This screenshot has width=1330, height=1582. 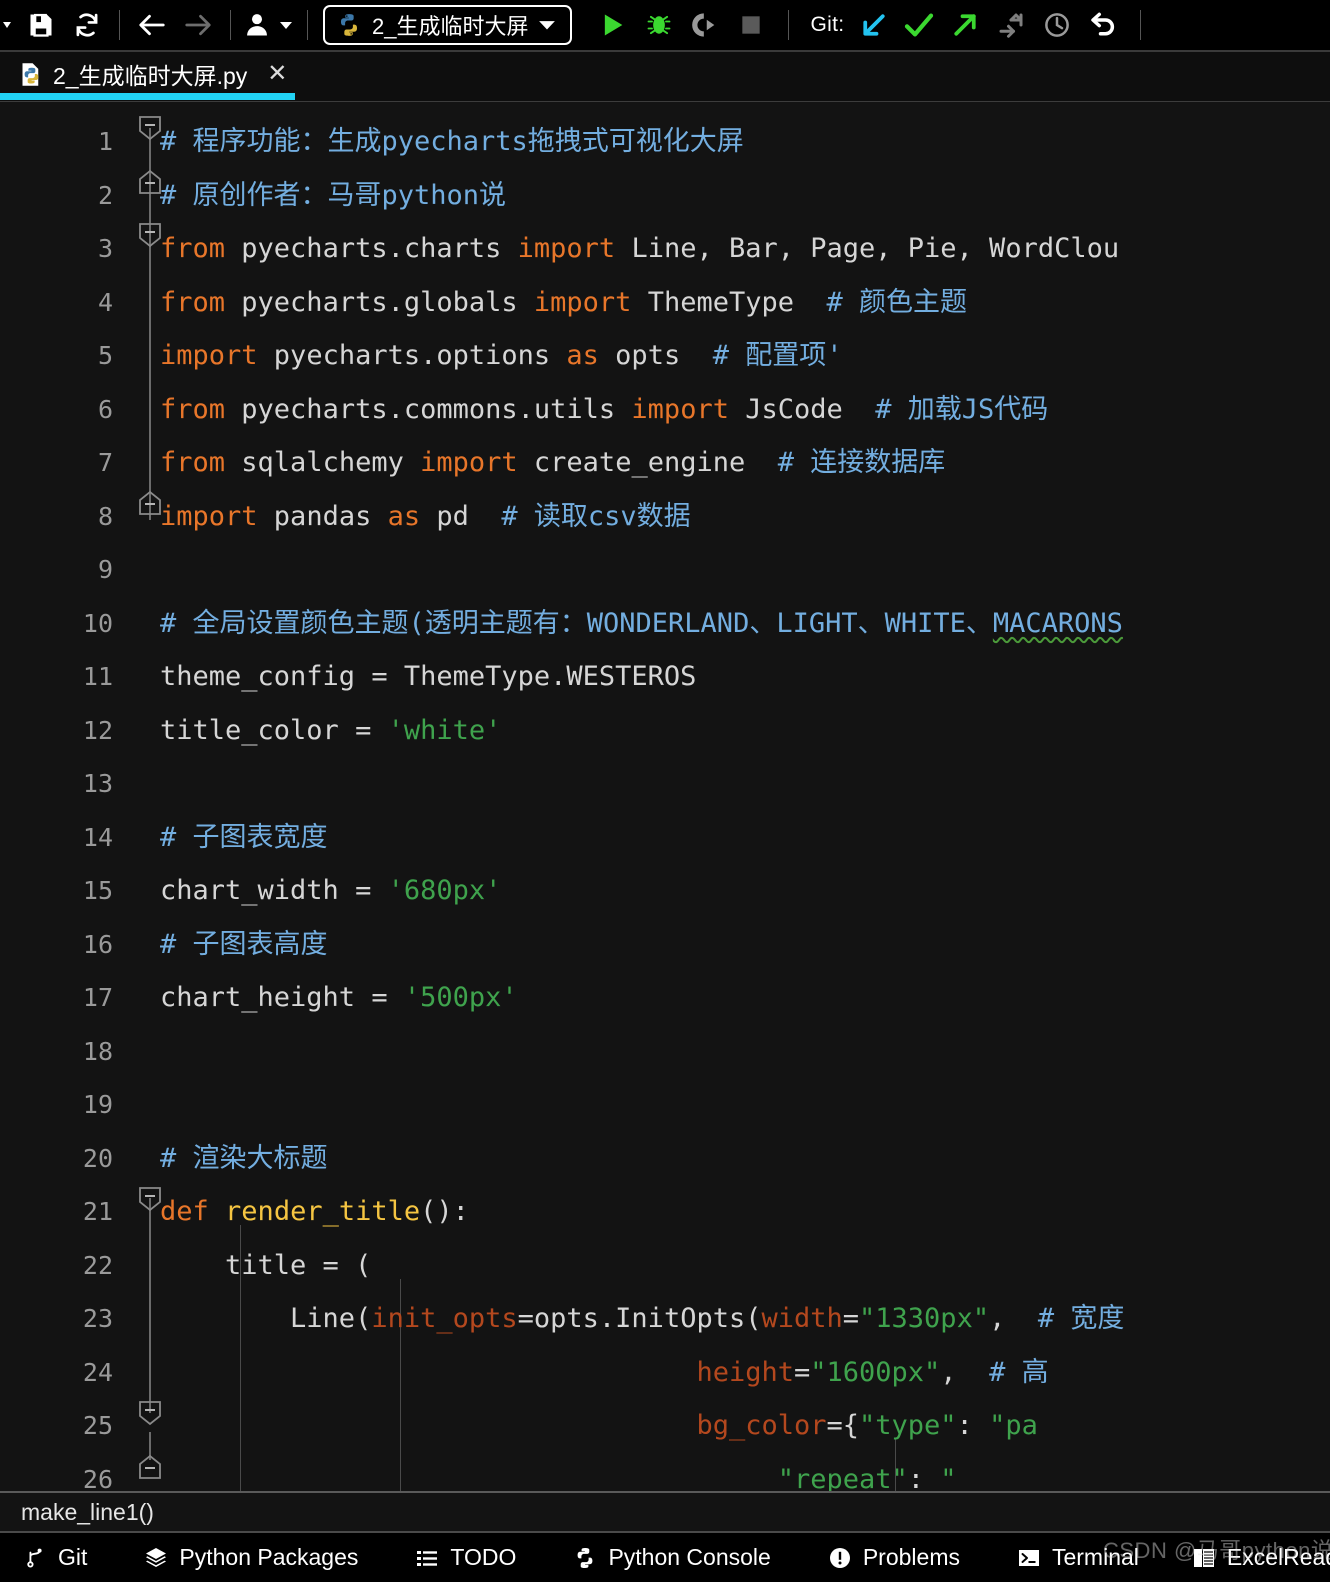 I want to click on code-token: chart_width =, so click(x=274, y=890).